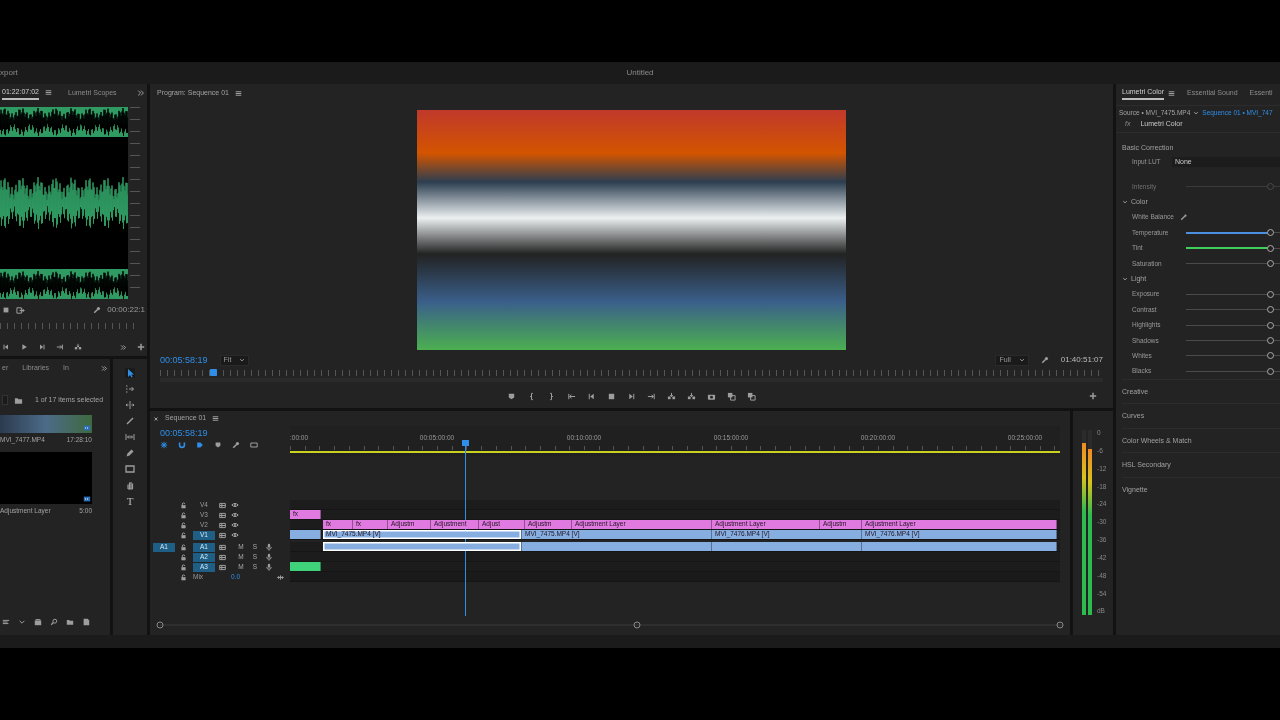 This screenshot has height=720, width=1280. Describe the element at coordinates (1183, 217) in the screenshot. I see `eyedropper-icon` at that location.